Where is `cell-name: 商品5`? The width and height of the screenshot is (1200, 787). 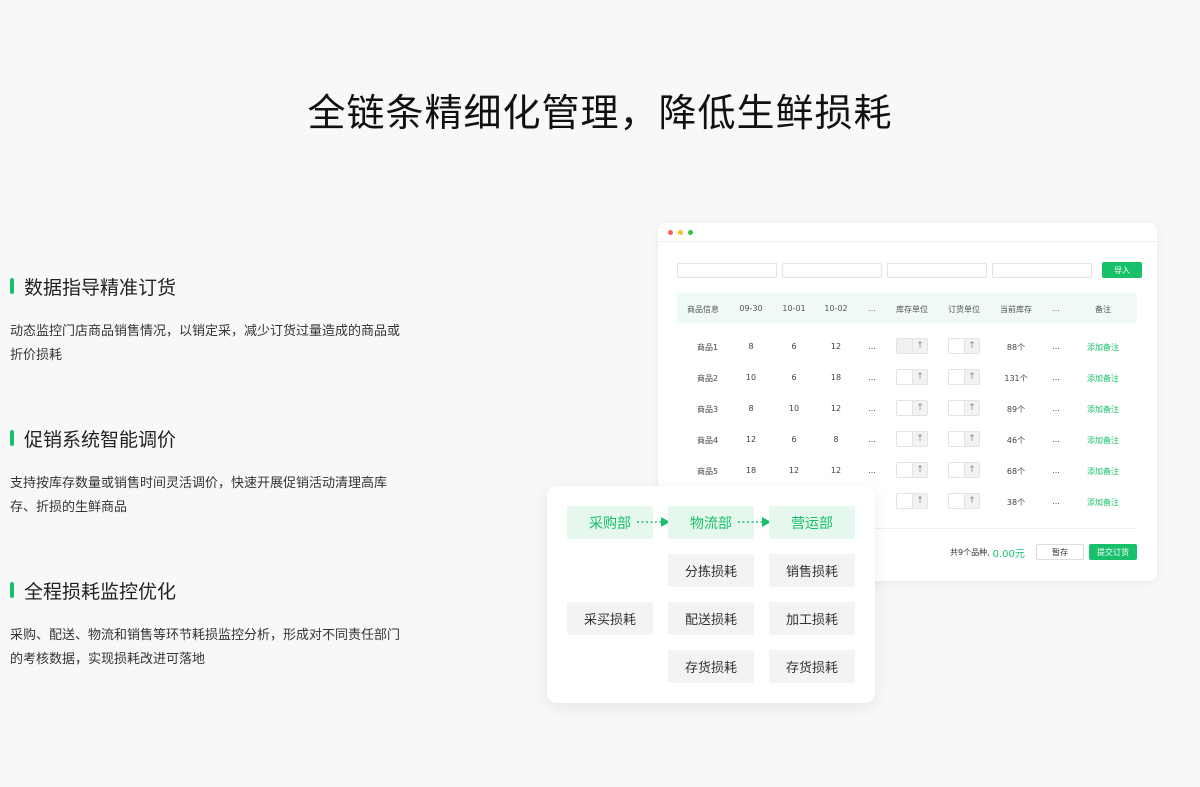
cell-name: 商品5 is located at coordinates (708, 471).